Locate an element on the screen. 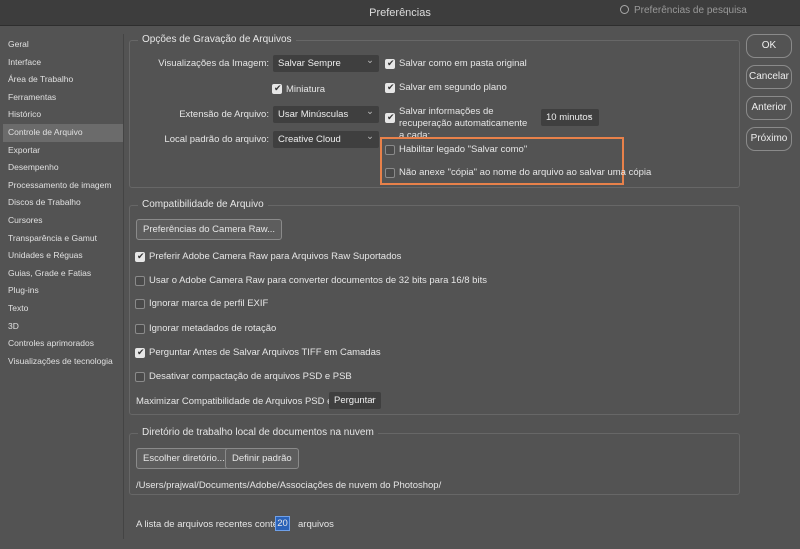 The height and width of the screenshot is (549, 800). save-original-label: Salvar como em pasta original is located at coordinates (463, 63).